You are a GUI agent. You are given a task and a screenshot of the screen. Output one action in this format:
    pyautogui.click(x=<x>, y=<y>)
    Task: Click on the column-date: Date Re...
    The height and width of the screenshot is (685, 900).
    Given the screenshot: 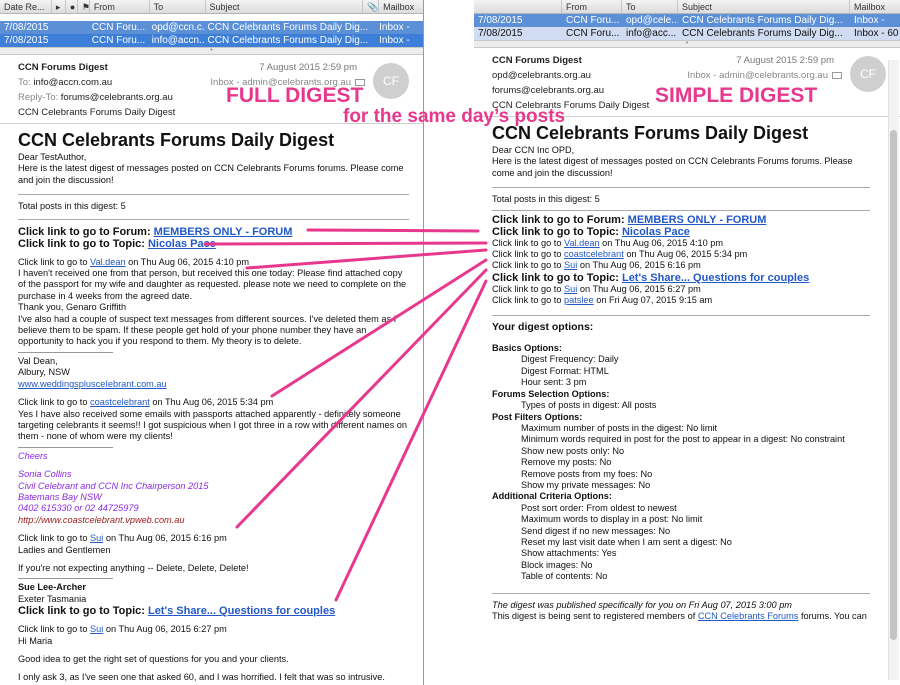 What is the action you would take?
    pyautogui.click(x=26, y=6)
    